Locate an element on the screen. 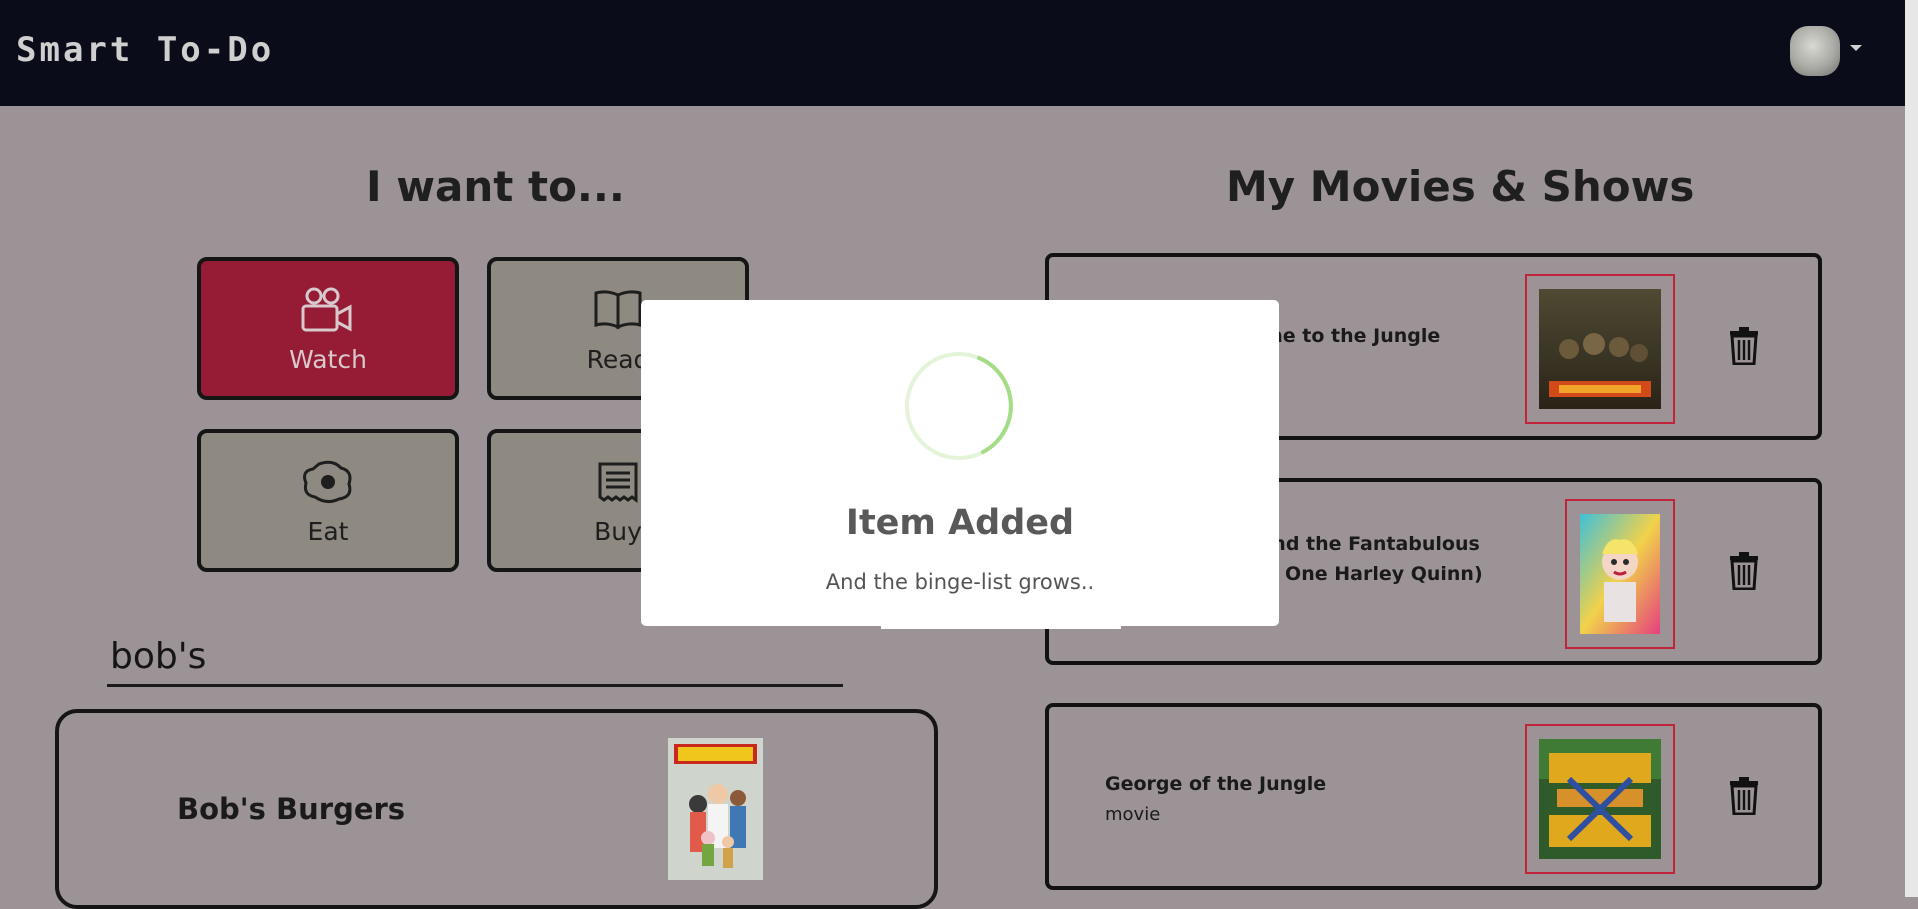 This screenshot has width=1918, height=909. category-eat-button: Eat is located at coordinates (328, 500).